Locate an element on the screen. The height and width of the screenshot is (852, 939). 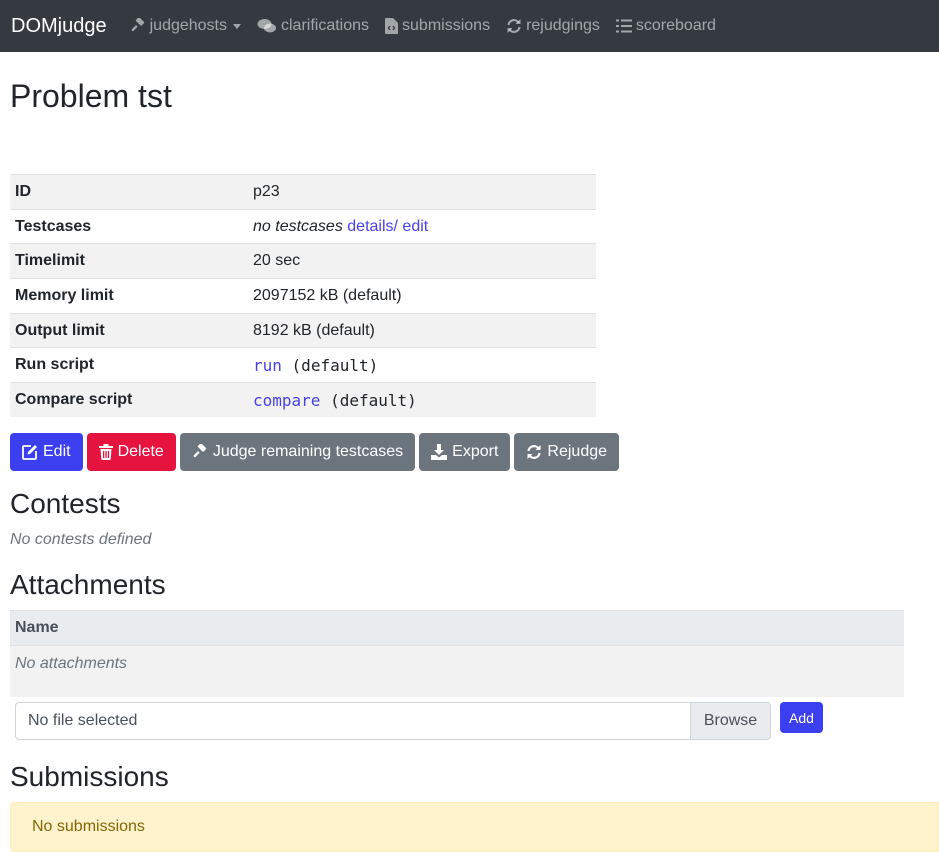
nav-clarifications: clarifications is located at coordinates (313, 26).